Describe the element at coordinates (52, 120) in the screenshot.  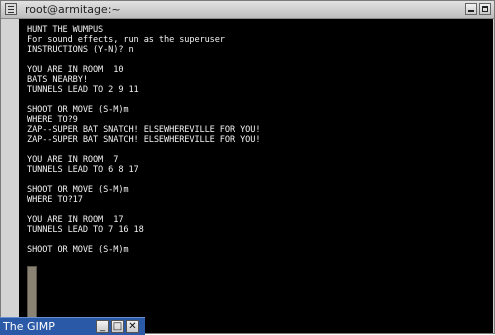
I see `terminal-line: WHERE TO?9` at that location.